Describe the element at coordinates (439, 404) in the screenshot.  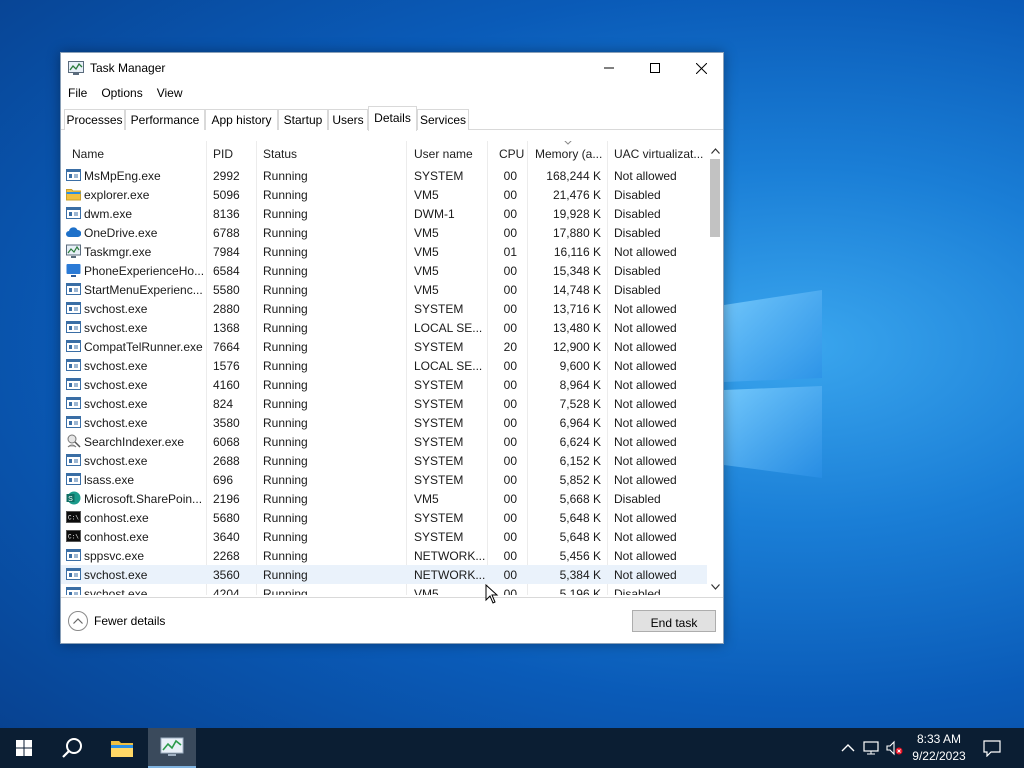
I see `process-user: SYSTEM` at that location.